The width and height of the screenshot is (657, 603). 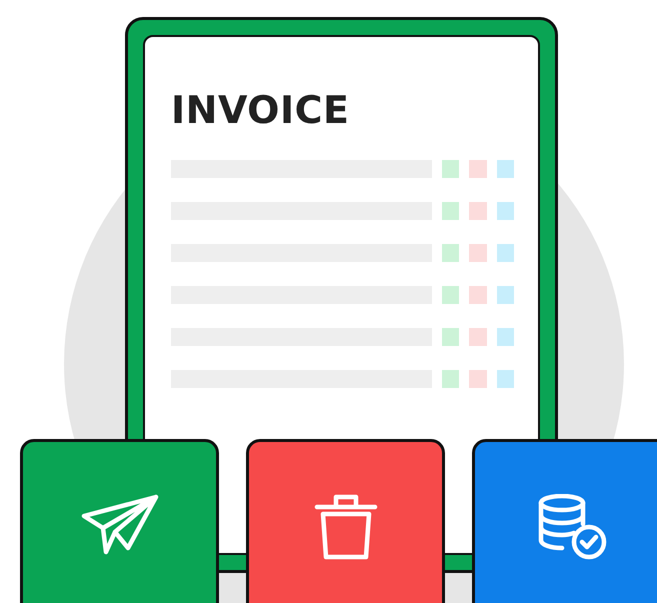 What do you see at coordinates (346, 527) in the screenshot?
I see `trash-icon` at bounding box center [346, 527].